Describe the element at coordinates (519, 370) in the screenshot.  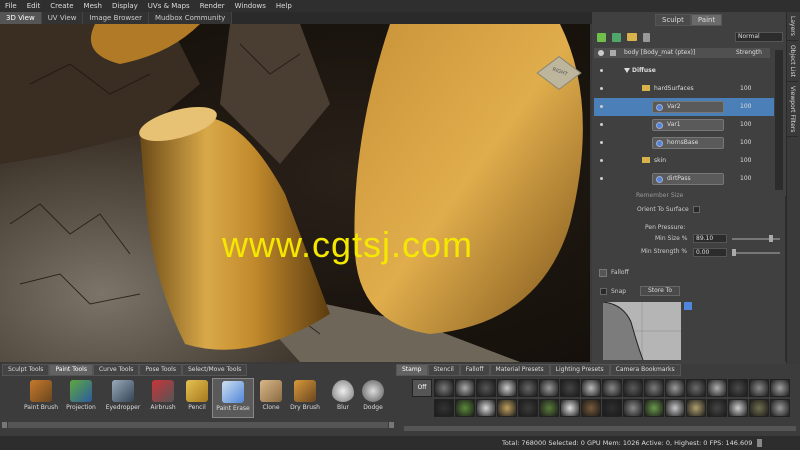
I see `tab-material-presets: Material Presets` at that location.